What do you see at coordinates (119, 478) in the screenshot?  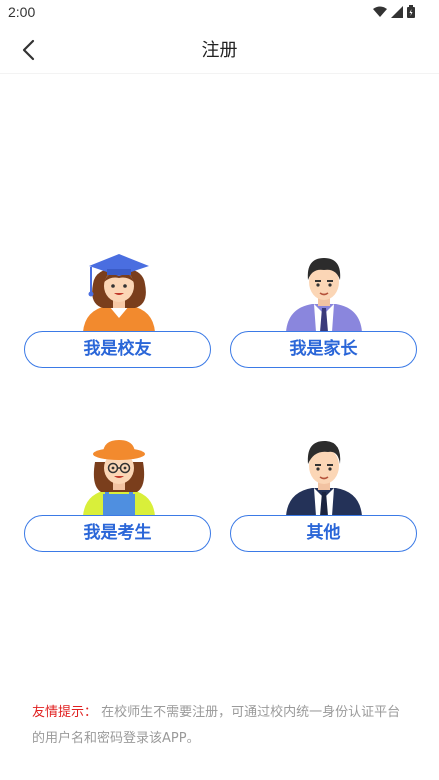 I see `student-avatar-icon` at bounding box center [119, 478].